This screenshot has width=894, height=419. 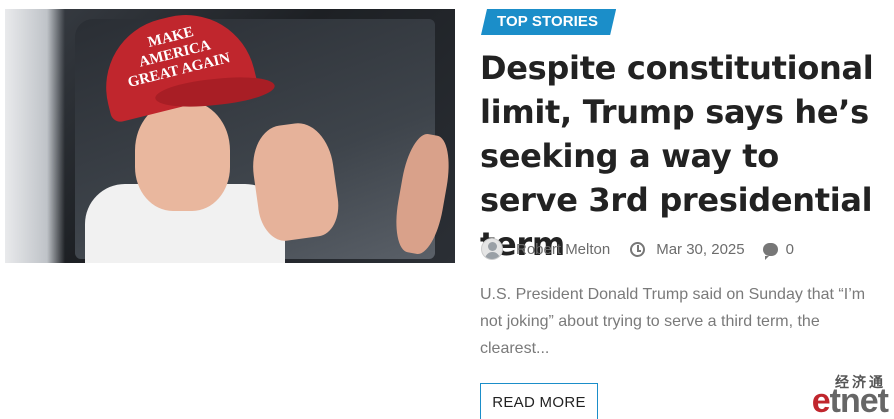 I want to click on comment-icon, so click(x=770, y=251).